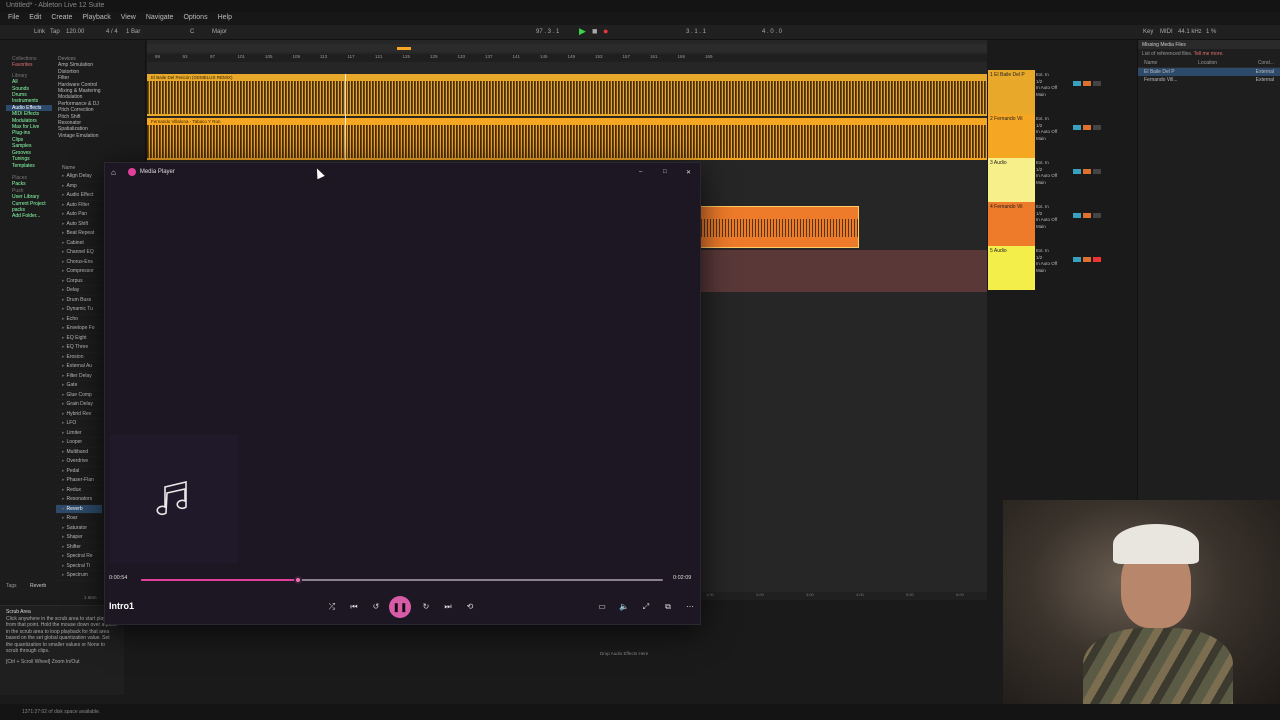  What do you see at coordinates (79, 300) in the screenshot?
I see `device-item: Drum Buss` at bounding box center [79, 300].